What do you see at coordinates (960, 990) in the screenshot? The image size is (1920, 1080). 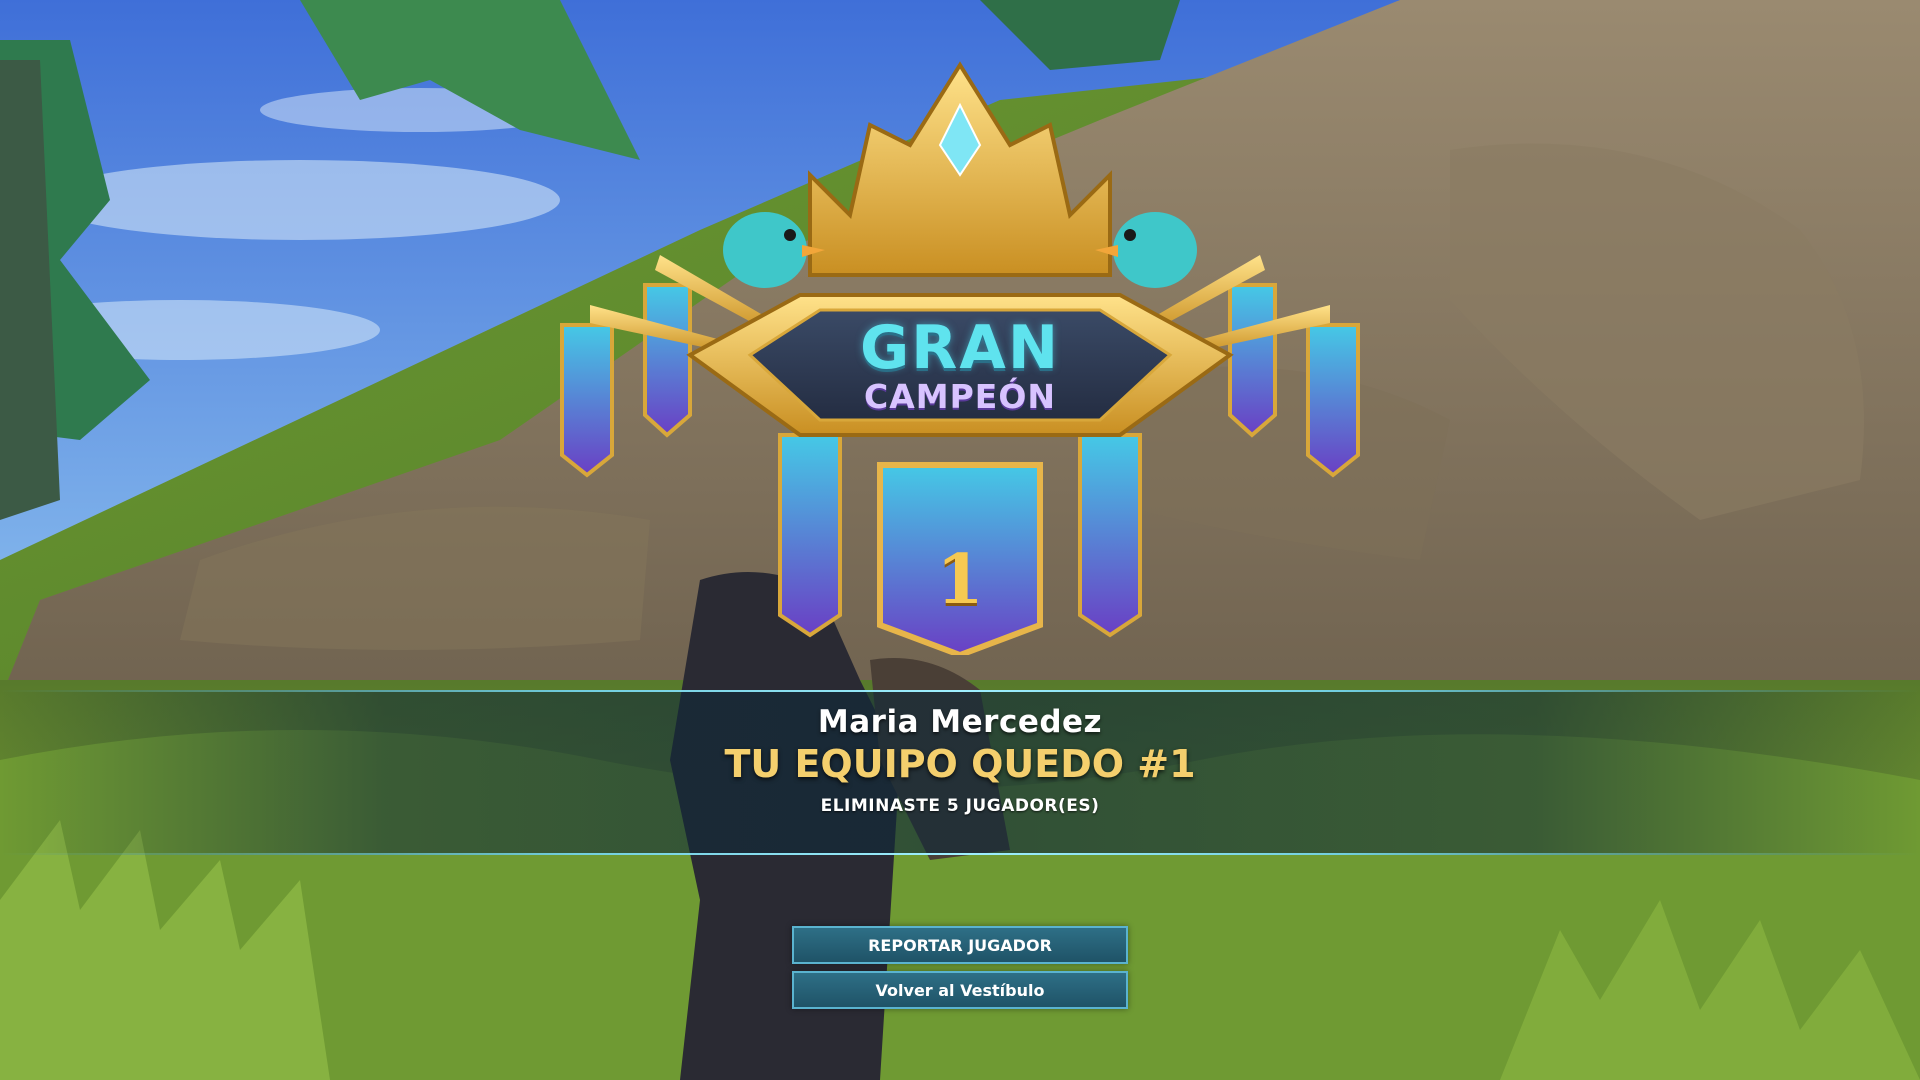 I see `back-to-lobby-button: Volver al Vestíbulo` at bounding box center [960, 990].